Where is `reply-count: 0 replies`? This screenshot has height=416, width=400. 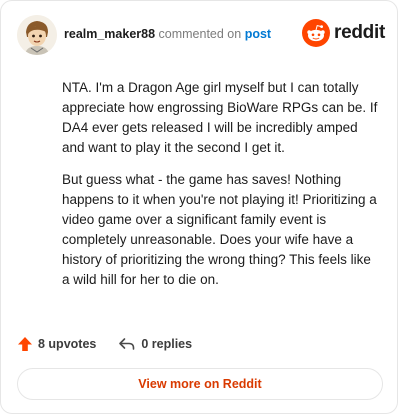
reply-count: 0 replies is located at coordinates (167, 344).